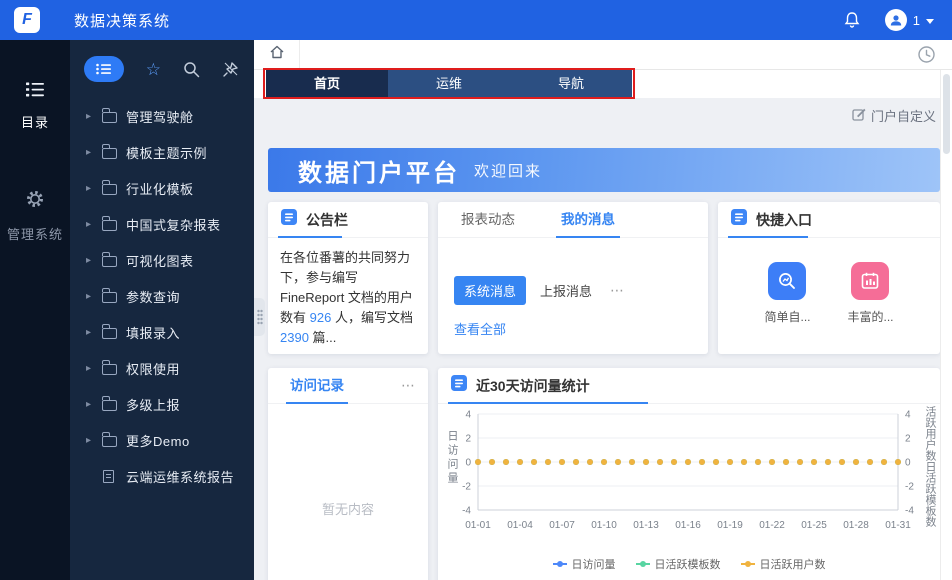 The image size is (952, 580). What do you see at coordinates (35, 310) in the screenshot?
I see `left-rail: 目录 管理系统` at bounding box center [35, 310].